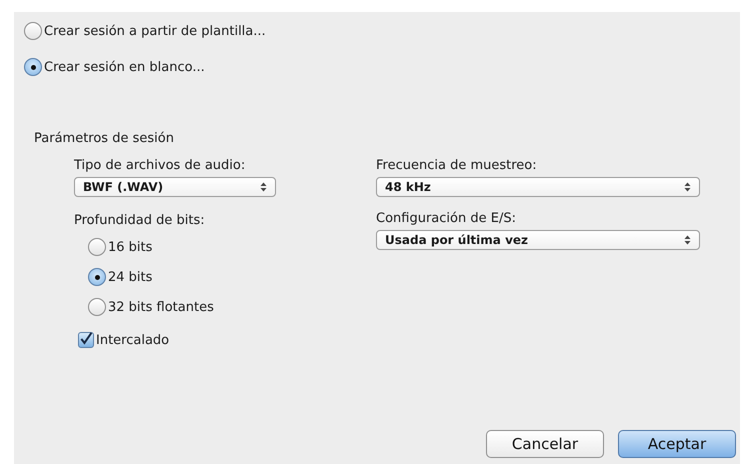  I want to click on radio-label: 24 bits, so click(130, 277).